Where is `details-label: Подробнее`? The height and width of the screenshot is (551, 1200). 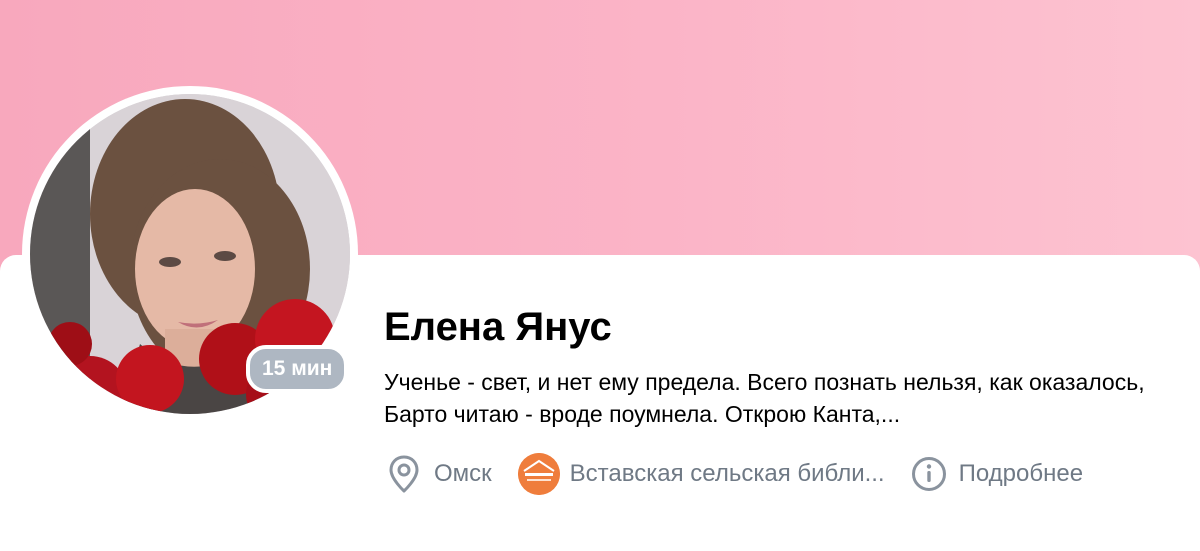
details-label: Подробнее is located at coordinates (1021, 473).